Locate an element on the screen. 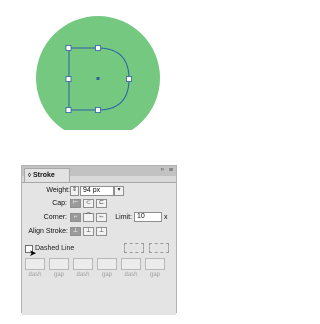  gap-label-2: gap is located at coordinates (106, 275).